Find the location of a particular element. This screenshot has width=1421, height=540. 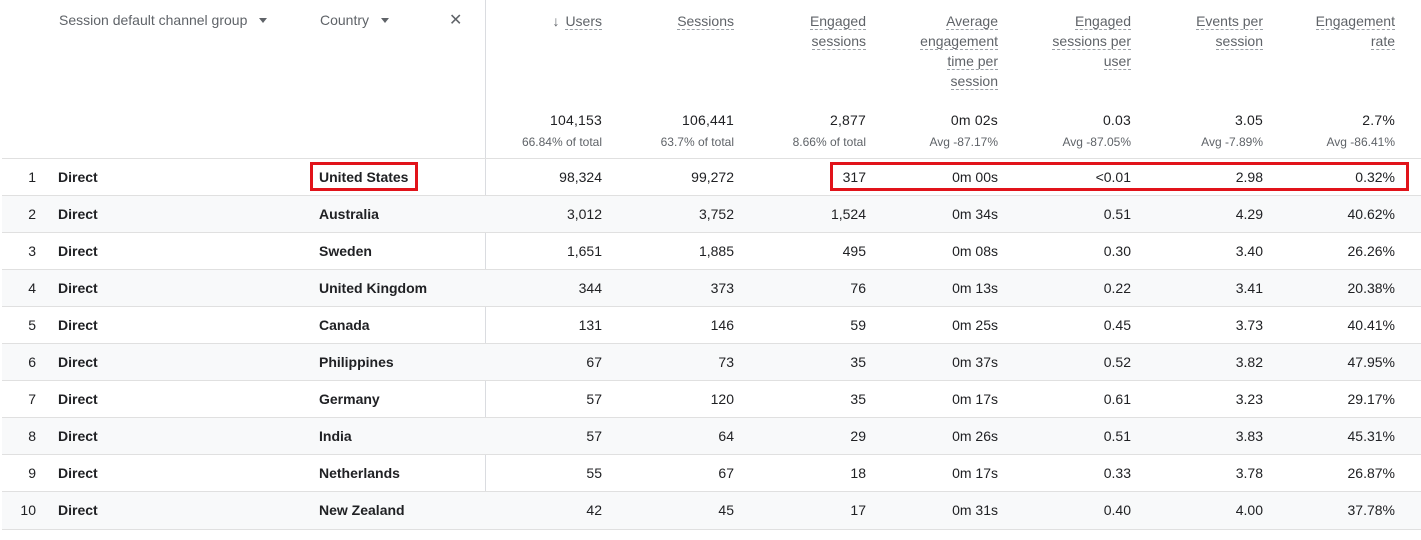

dimension-header-country: Country is located at coordinates (355, 20).